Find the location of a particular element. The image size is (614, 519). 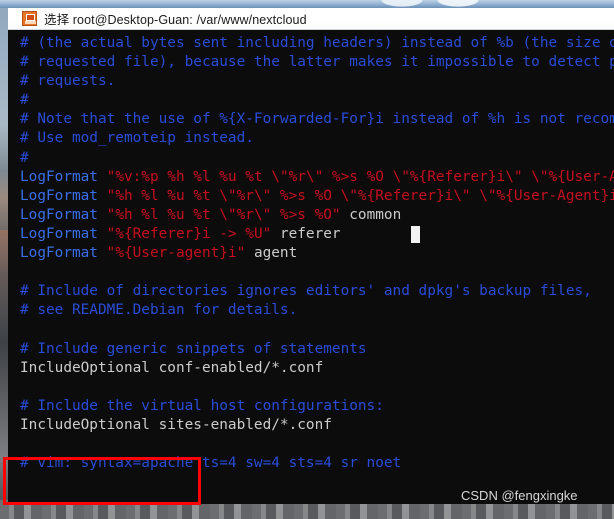

terminal-line: # Include generic snippets of statements is located at coordinates (317, 349).